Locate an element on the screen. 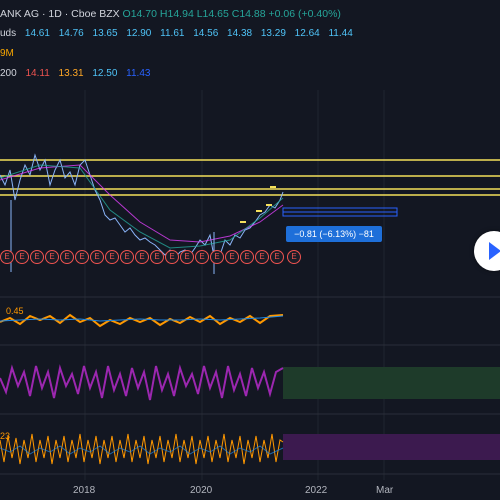 The width and height of the screenshot is (500, 500). oscillator-2-line is located at coordinates (142, 382).